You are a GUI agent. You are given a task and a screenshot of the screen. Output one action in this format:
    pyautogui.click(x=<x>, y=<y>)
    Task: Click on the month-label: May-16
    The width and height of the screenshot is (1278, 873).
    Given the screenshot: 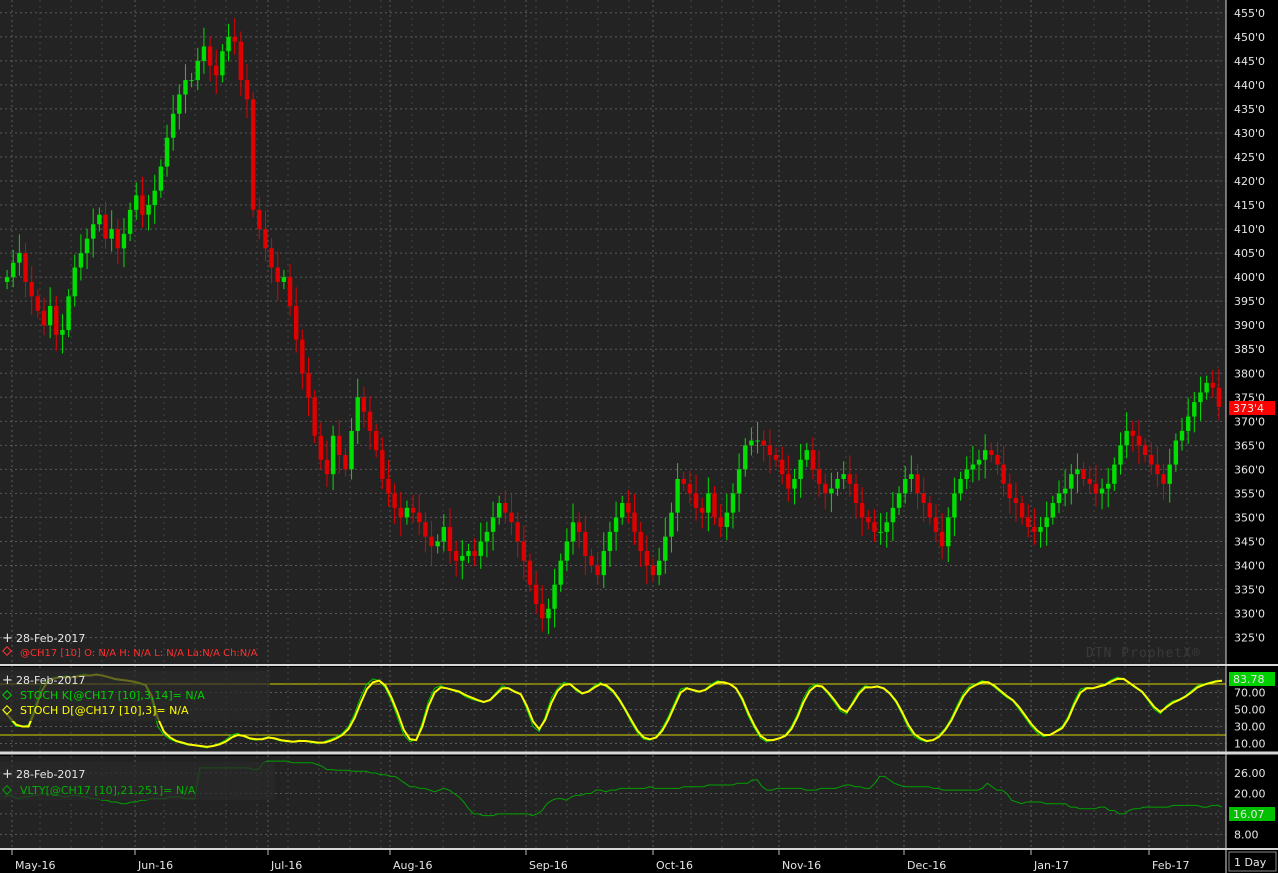 What is the action you would take?
    pyautogui.click(x=35, y=865)
    